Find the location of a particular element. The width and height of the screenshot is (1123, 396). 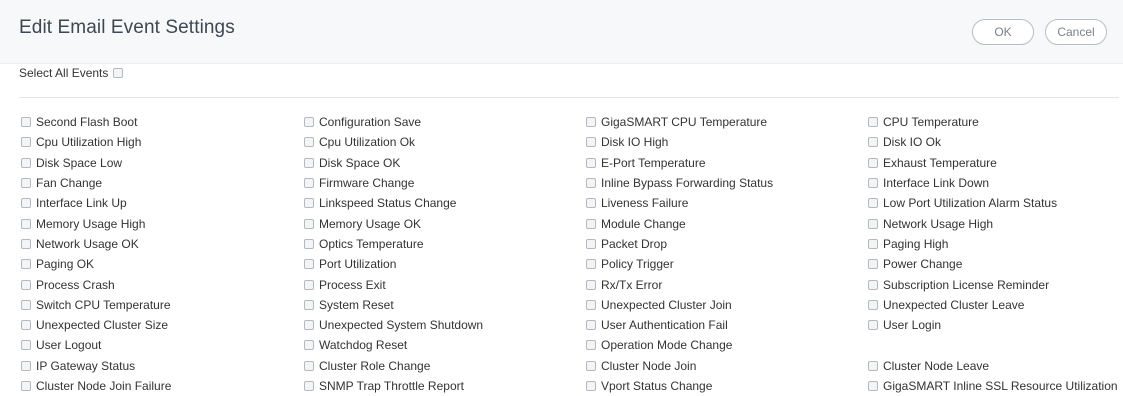

event-item: Operation Mode Change is located at coordinates (727, 345).